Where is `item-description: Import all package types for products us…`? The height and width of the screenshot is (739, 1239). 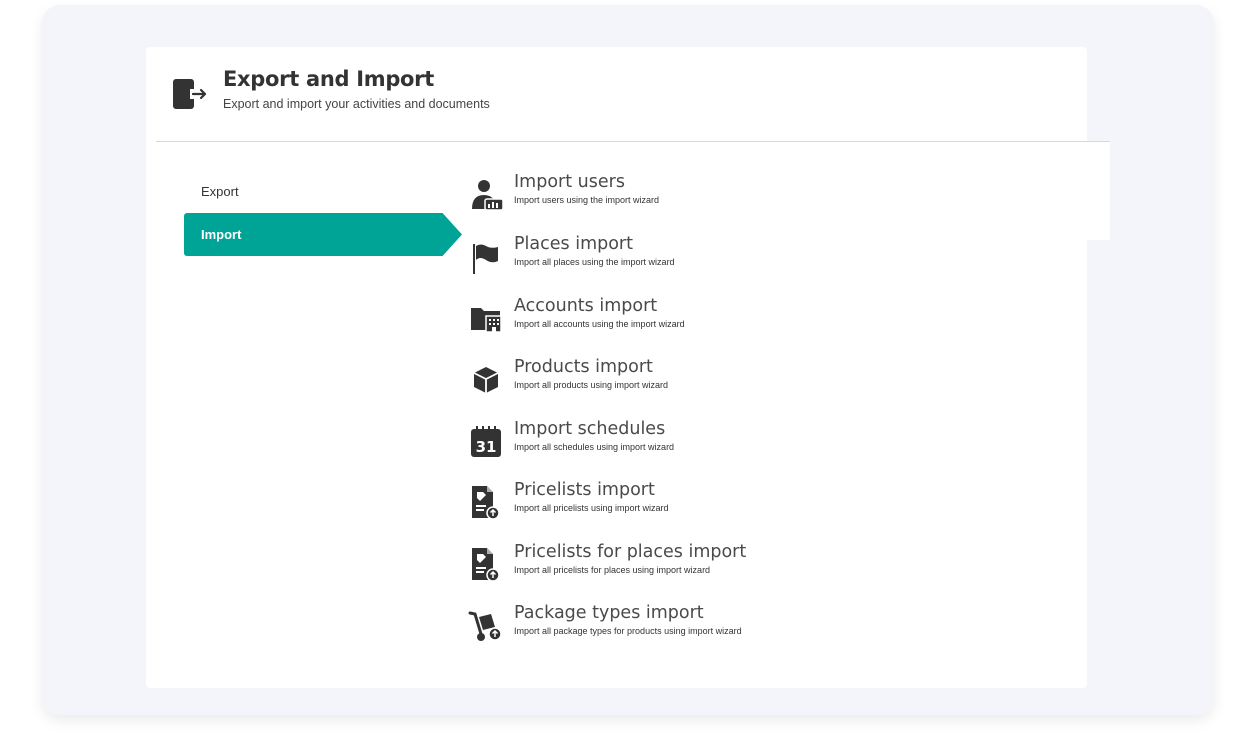 item-description: Import all package types for products us… is located at coordinates (628, 631).